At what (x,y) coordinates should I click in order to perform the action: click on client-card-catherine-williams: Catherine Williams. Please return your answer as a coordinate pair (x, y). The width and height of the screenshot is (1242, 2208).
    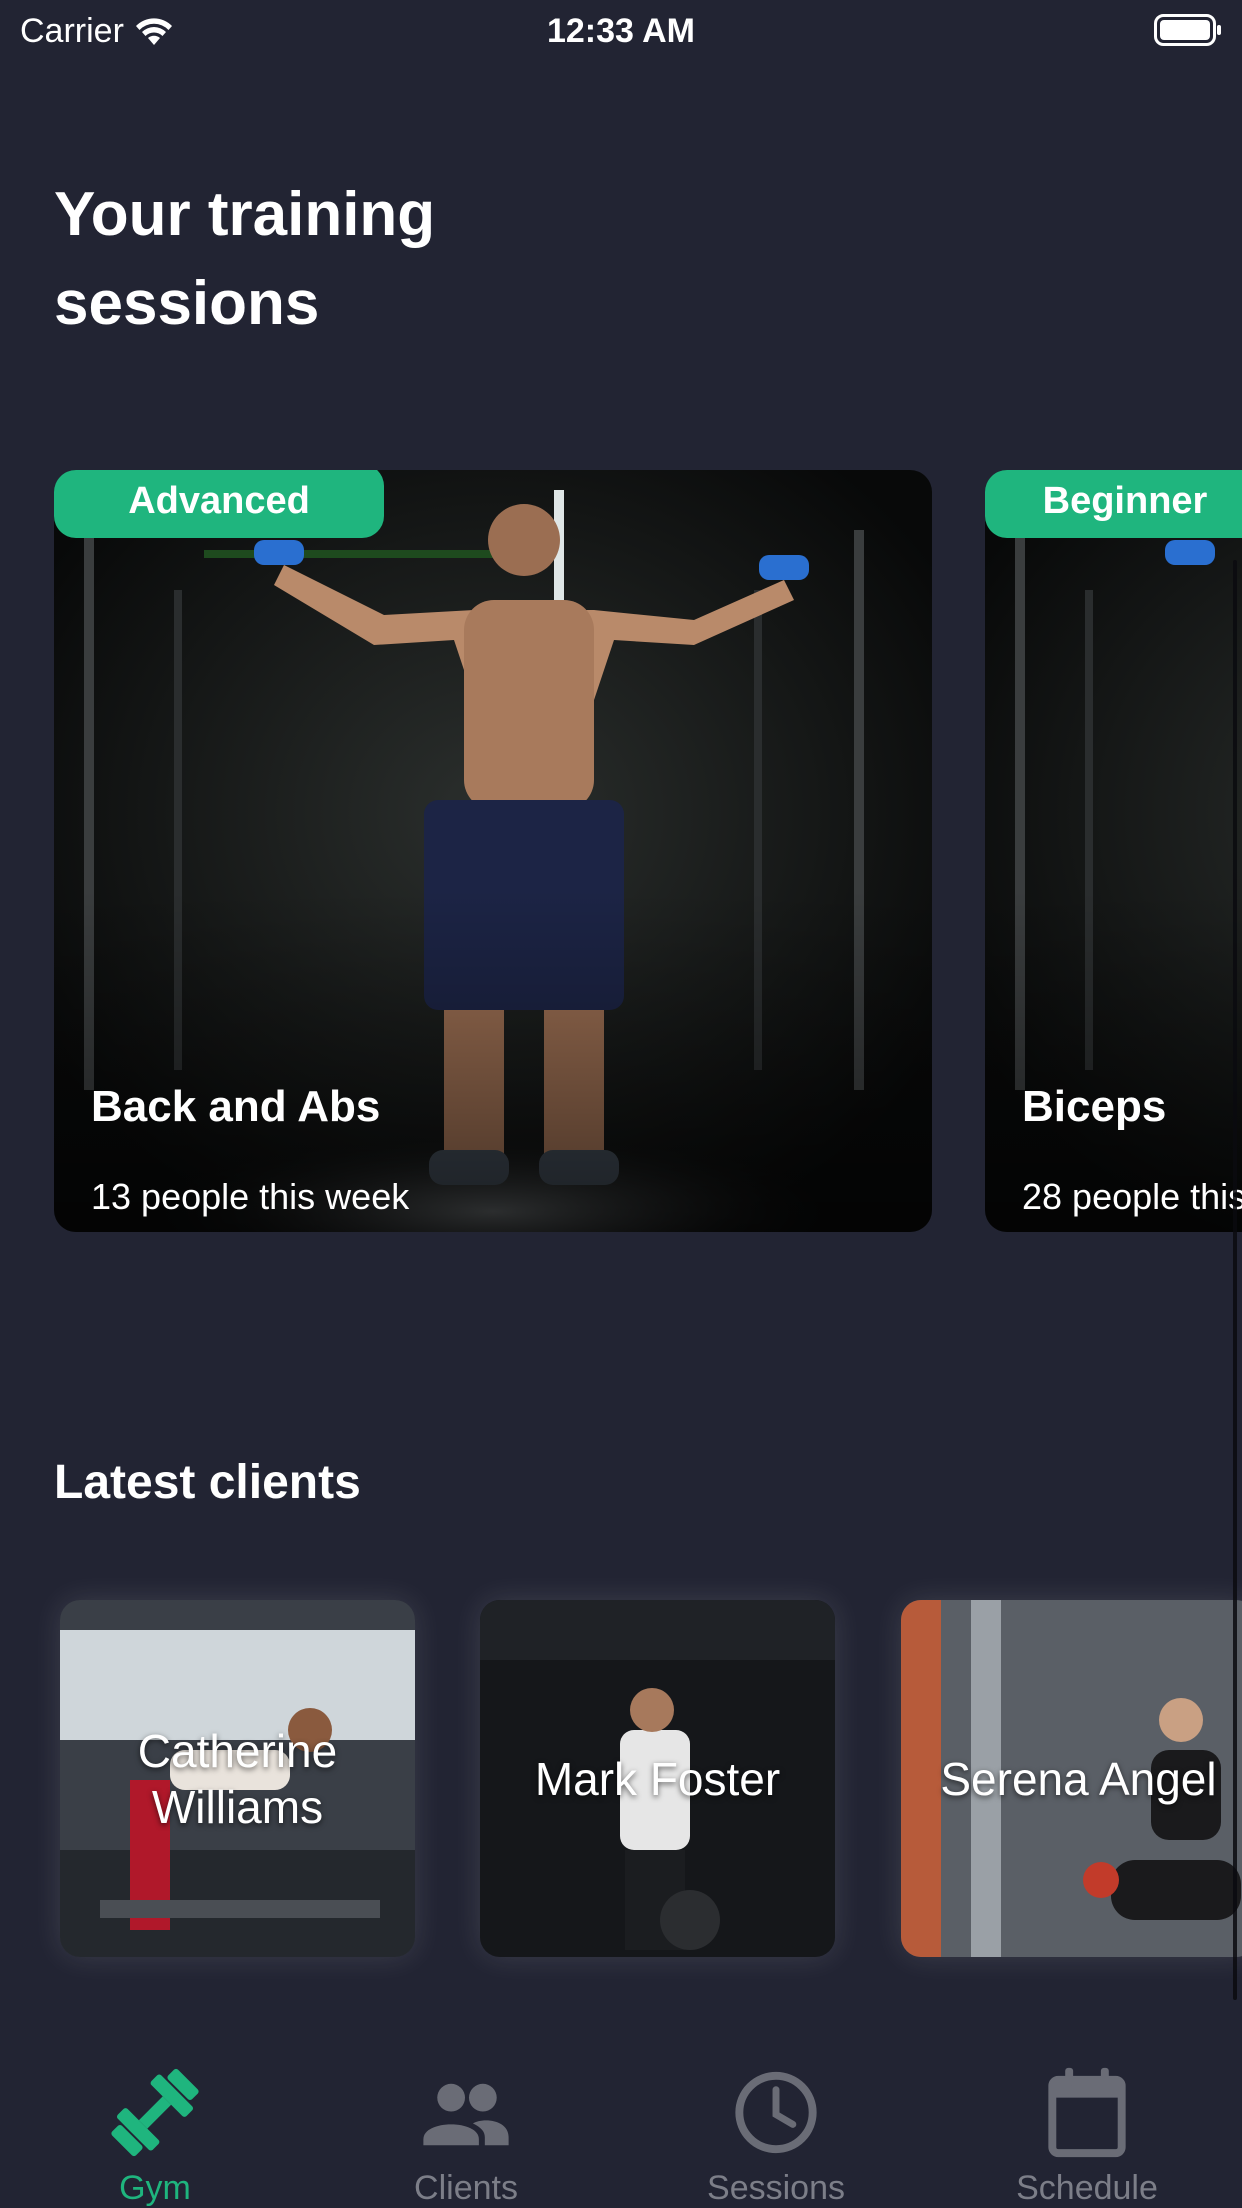
    Looking at the image, I should click on (237, 1778).